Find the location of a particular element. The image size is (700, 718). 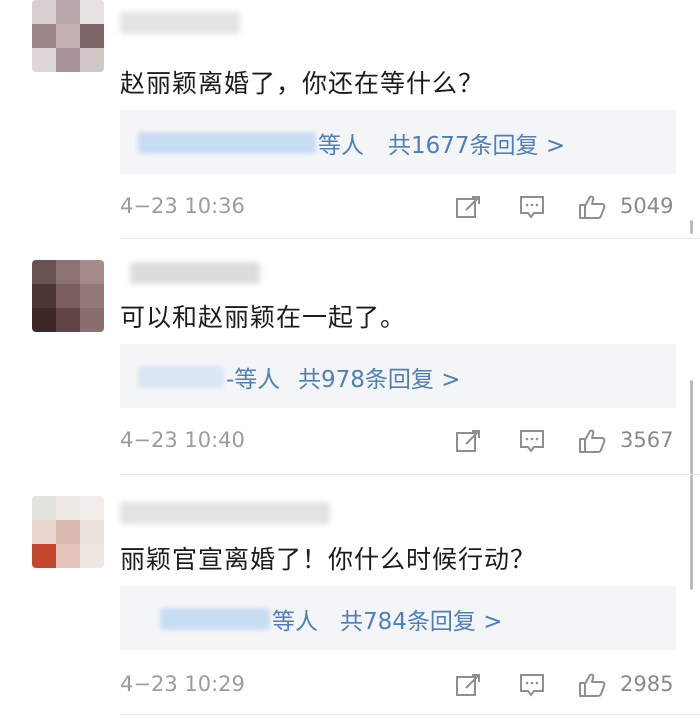

comment-text: 赵丽颖离婚了，你还在等什么？ is located at coordinates (302, 83).